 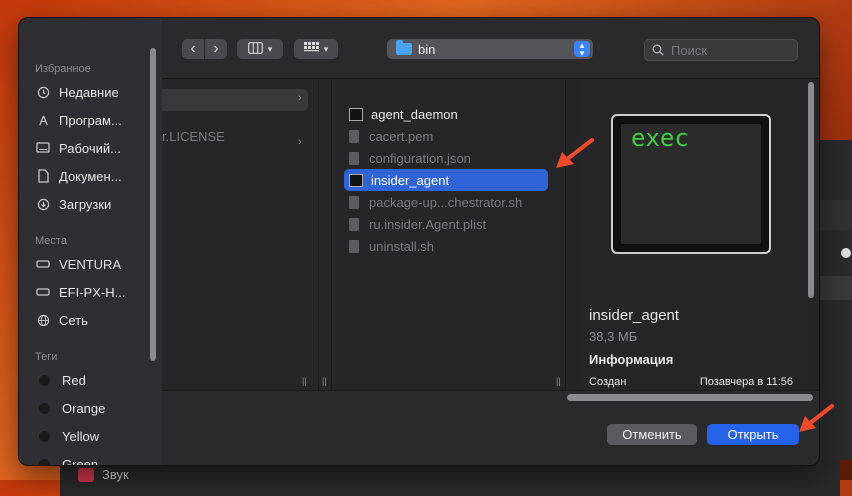 What do you see at coordinates (43, 148) in the screenshot?
I see `desktop-icon` at bounding box center [43, 148].